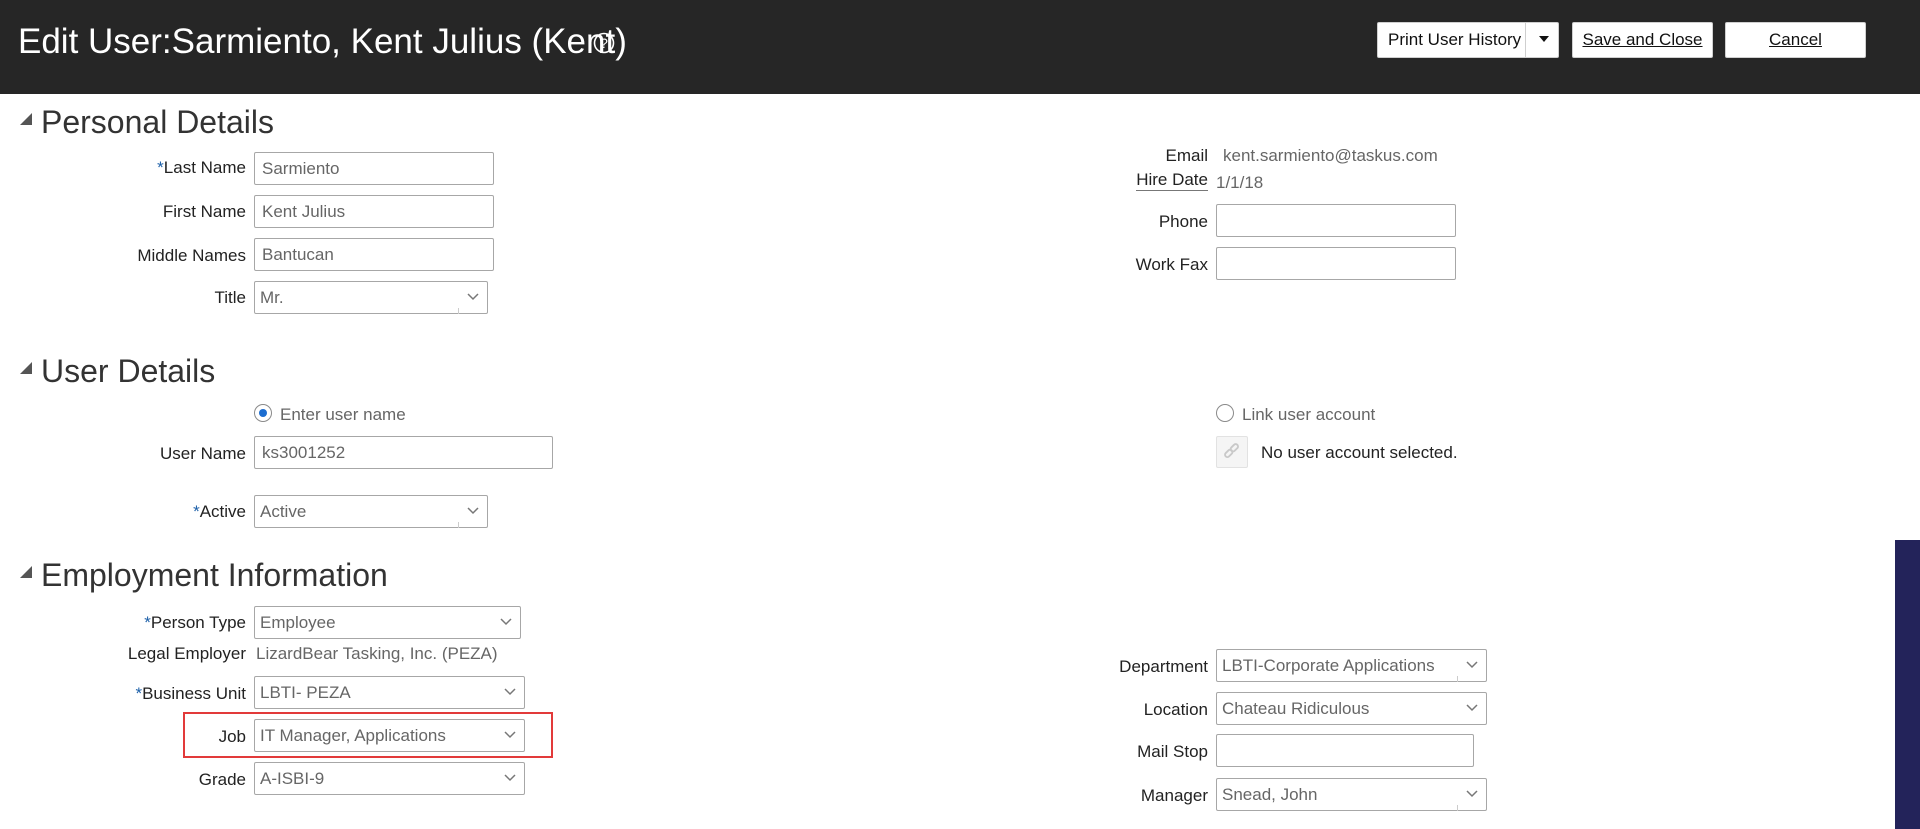 The image size is (1920, 829). Describe the element at coordinates (214, 575) in the screenshot. I see `section-title-employment-information: Employment Information` at that location.